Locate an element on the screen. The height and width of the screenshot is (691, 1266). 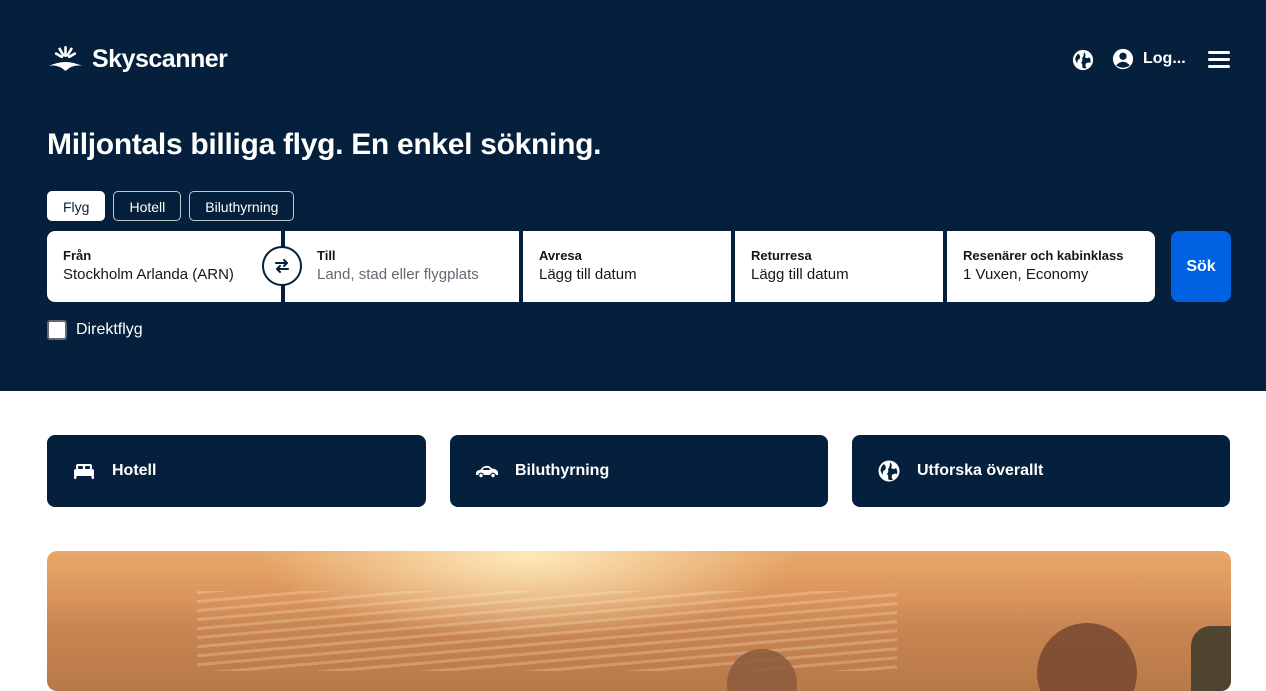
hamburger-menu-icon is located at coordinates (1219, 60).